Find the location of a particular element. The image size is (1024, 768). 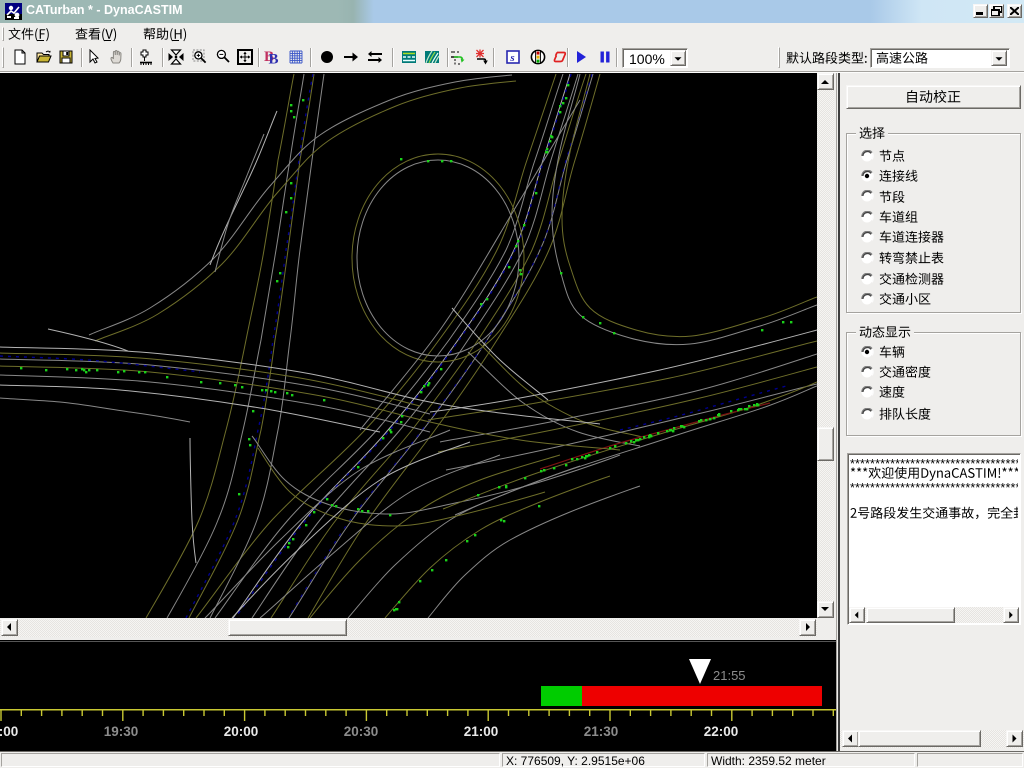

svg-text: 21:55 is located at coordinates (729, 675).